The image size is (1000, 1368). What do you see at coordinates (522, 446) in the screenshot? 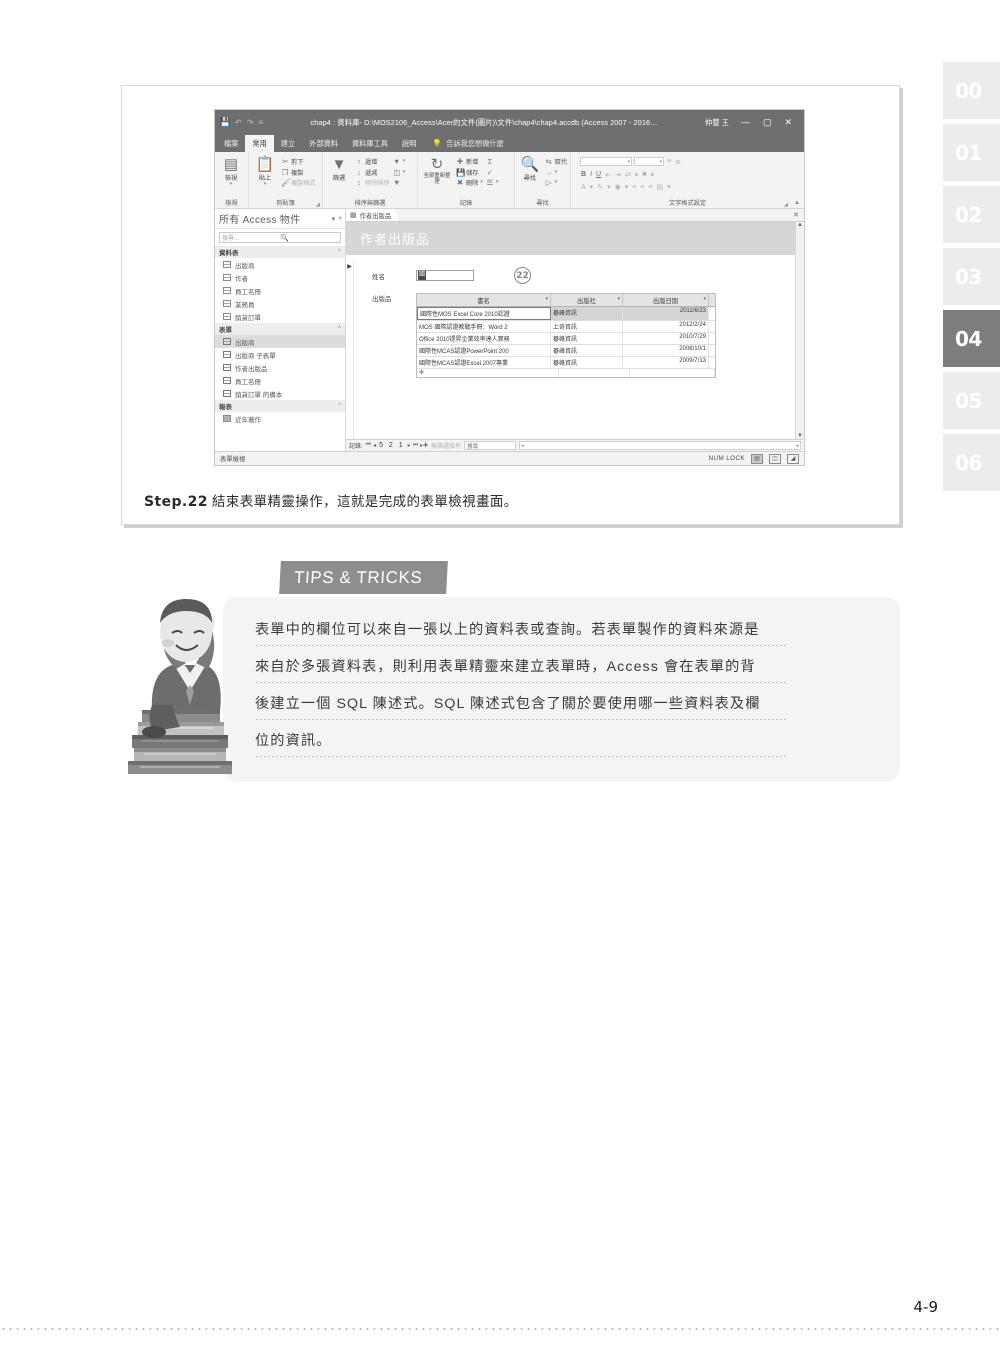
I see `scroll-left-icon: ◂` at bounding box center [522, 446].